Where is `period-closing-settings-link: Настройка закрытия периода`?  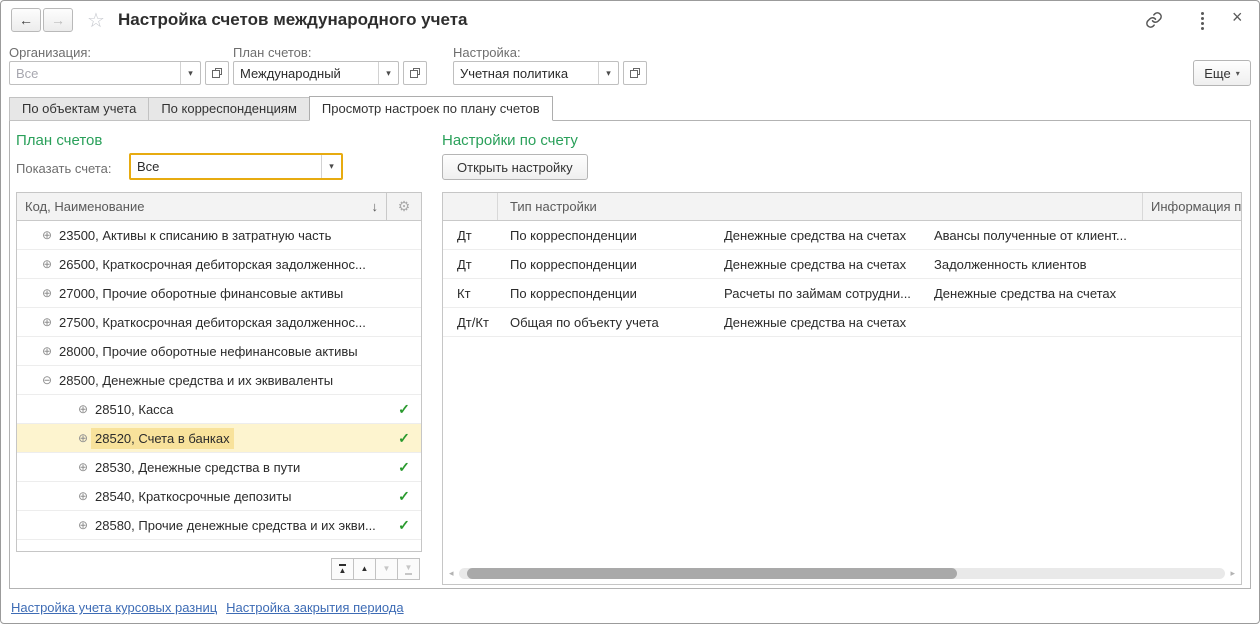 period-closing-settings-link: Настройка закрытия периода is located at coordinates (314, 607).